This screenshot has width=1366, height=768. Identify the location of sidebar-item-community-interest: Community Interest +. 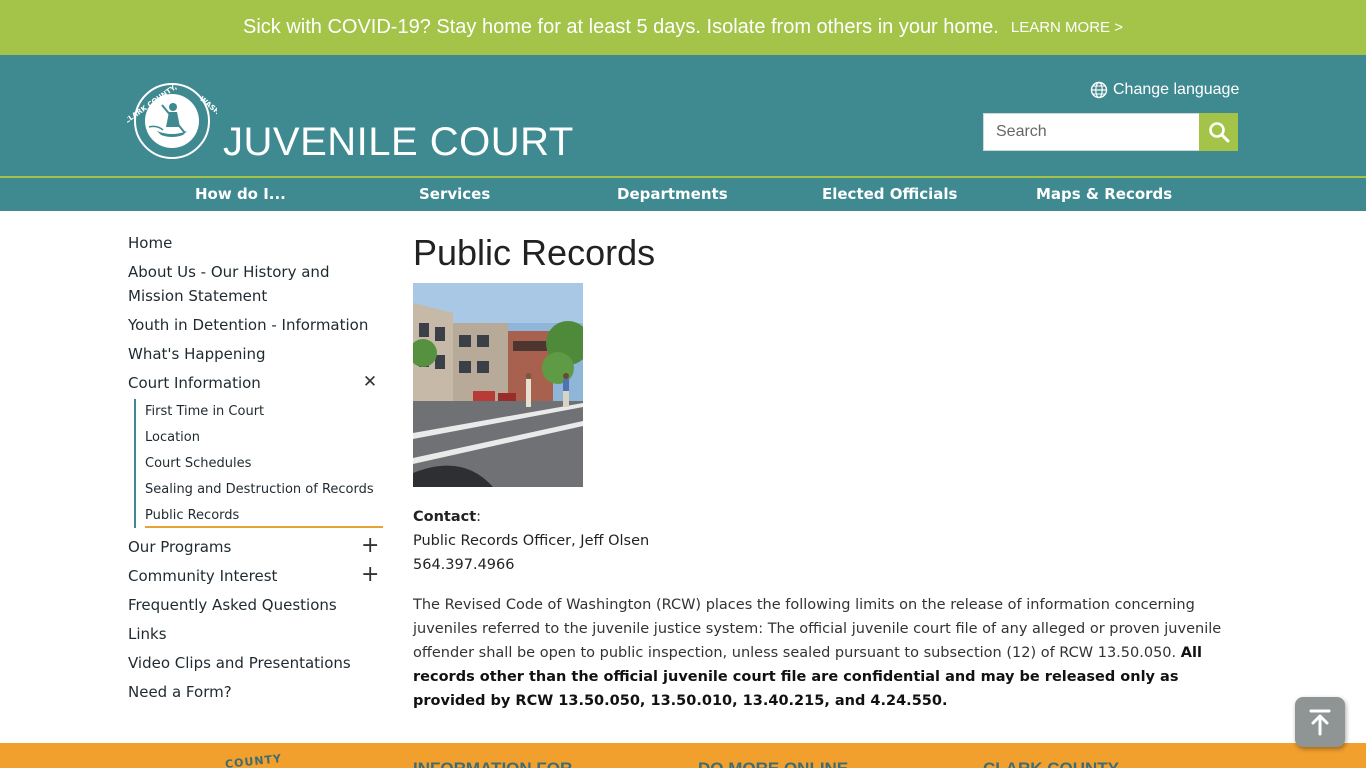
(255, 575).